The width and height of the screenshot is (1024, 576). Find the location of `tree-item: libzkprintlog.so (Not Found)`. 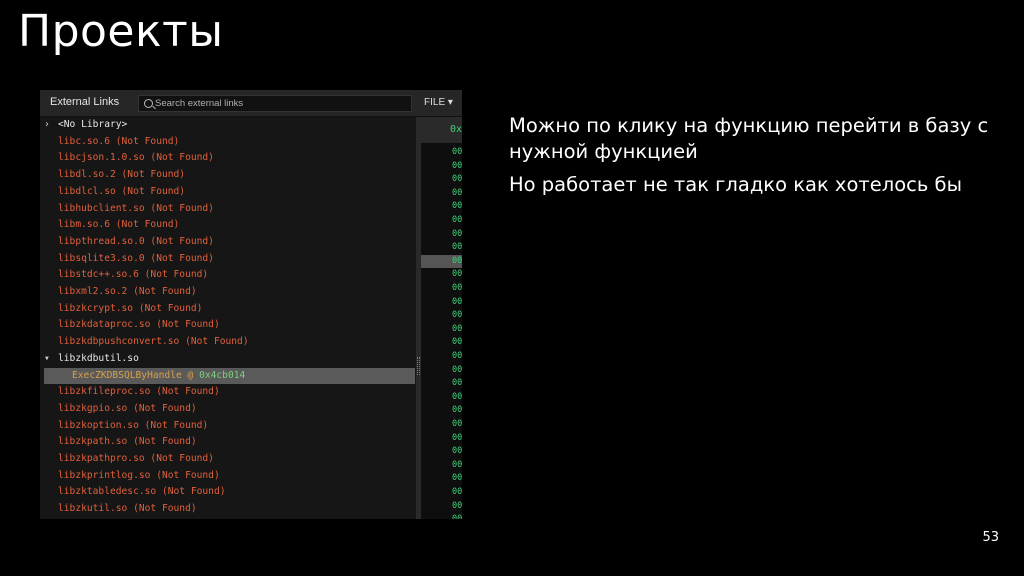

tree-item: libzkprintlog.so (Not Found) is located at coordinates (132, 476).